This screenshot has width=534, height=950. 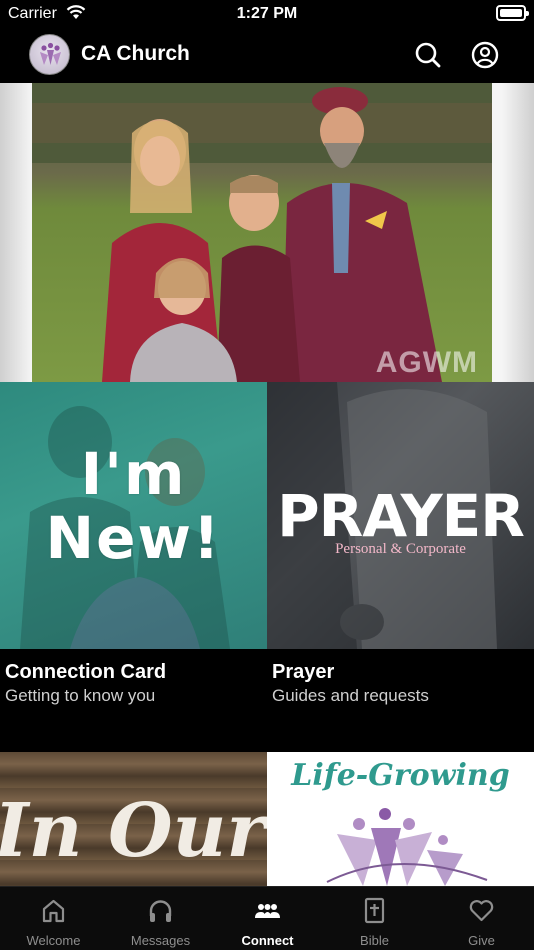 I want to click on wood-image: In Our, so click(x=133, y=819).